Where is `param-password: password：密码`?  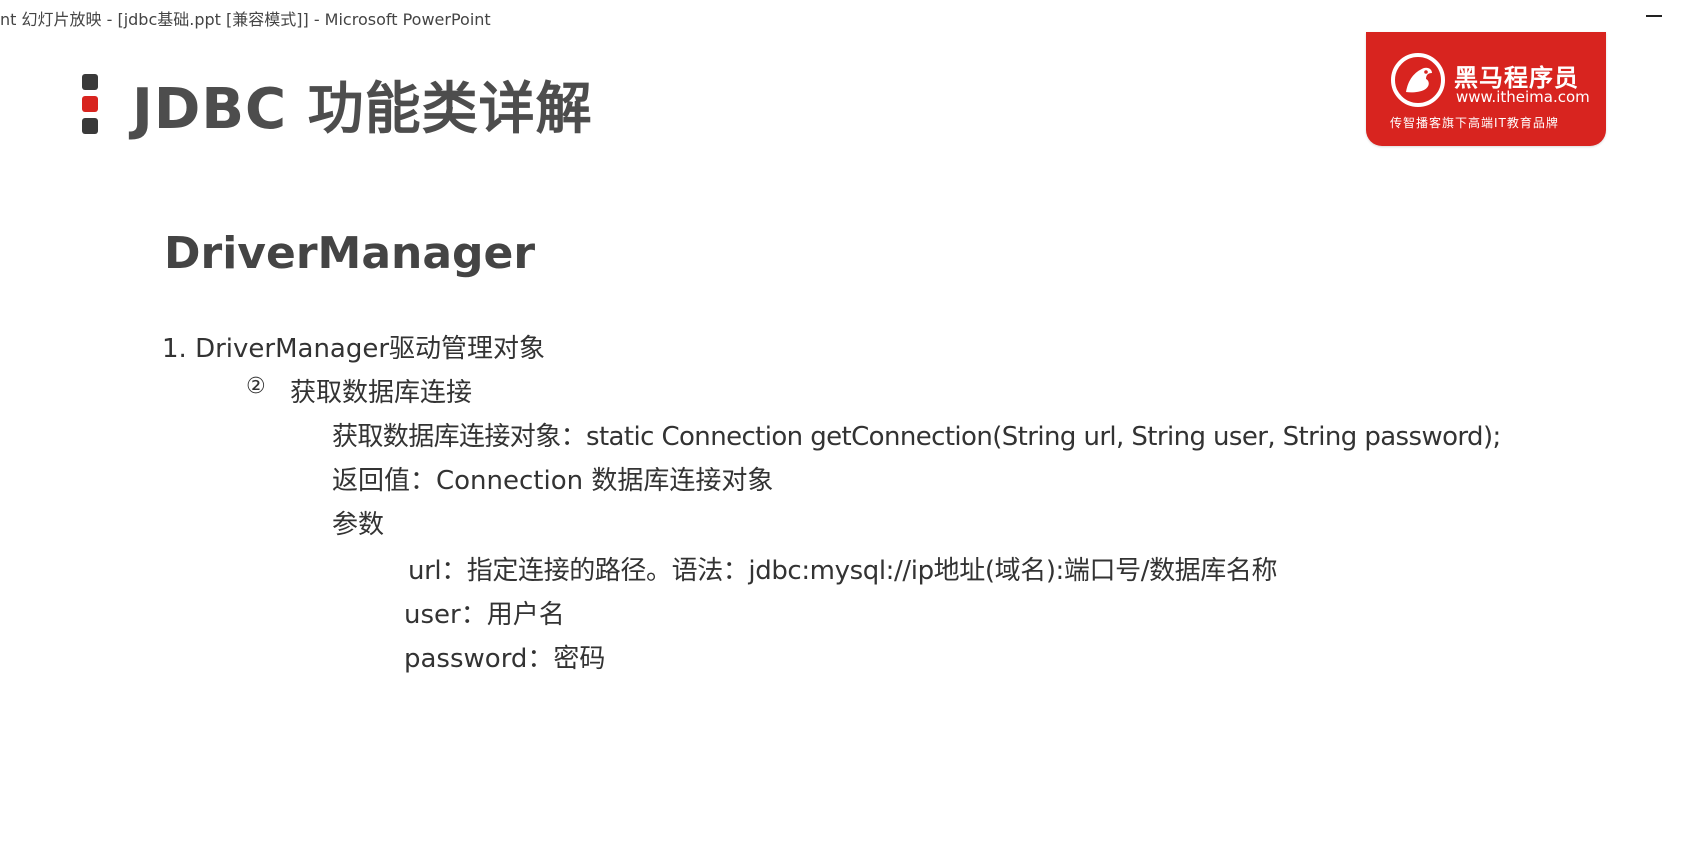 param-password: password：密码 is located at coordinates (505, 659).